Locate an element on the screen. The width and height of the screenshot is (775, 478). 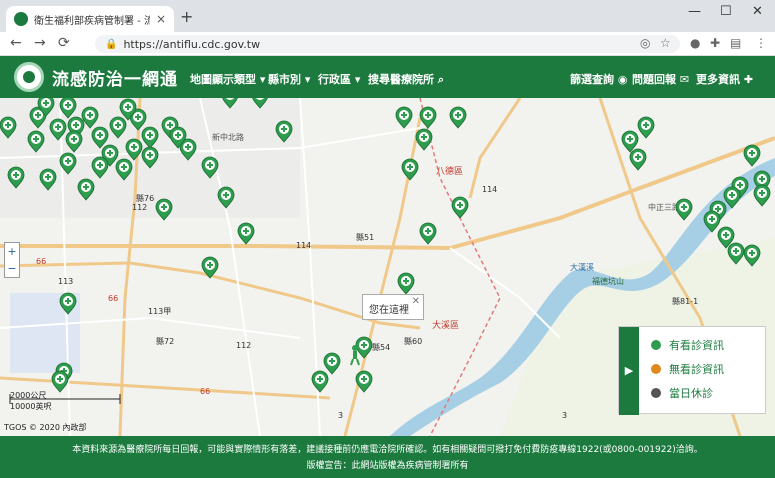
nav-search-label: 搜尋醫療院所 is located at coordinates (401, 79).